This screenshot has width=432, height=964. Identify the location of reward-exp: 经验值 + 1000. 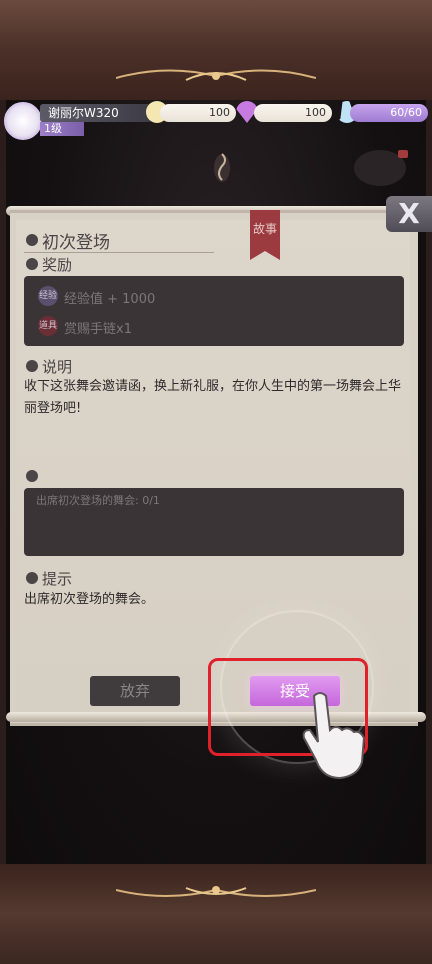
(110, 299).